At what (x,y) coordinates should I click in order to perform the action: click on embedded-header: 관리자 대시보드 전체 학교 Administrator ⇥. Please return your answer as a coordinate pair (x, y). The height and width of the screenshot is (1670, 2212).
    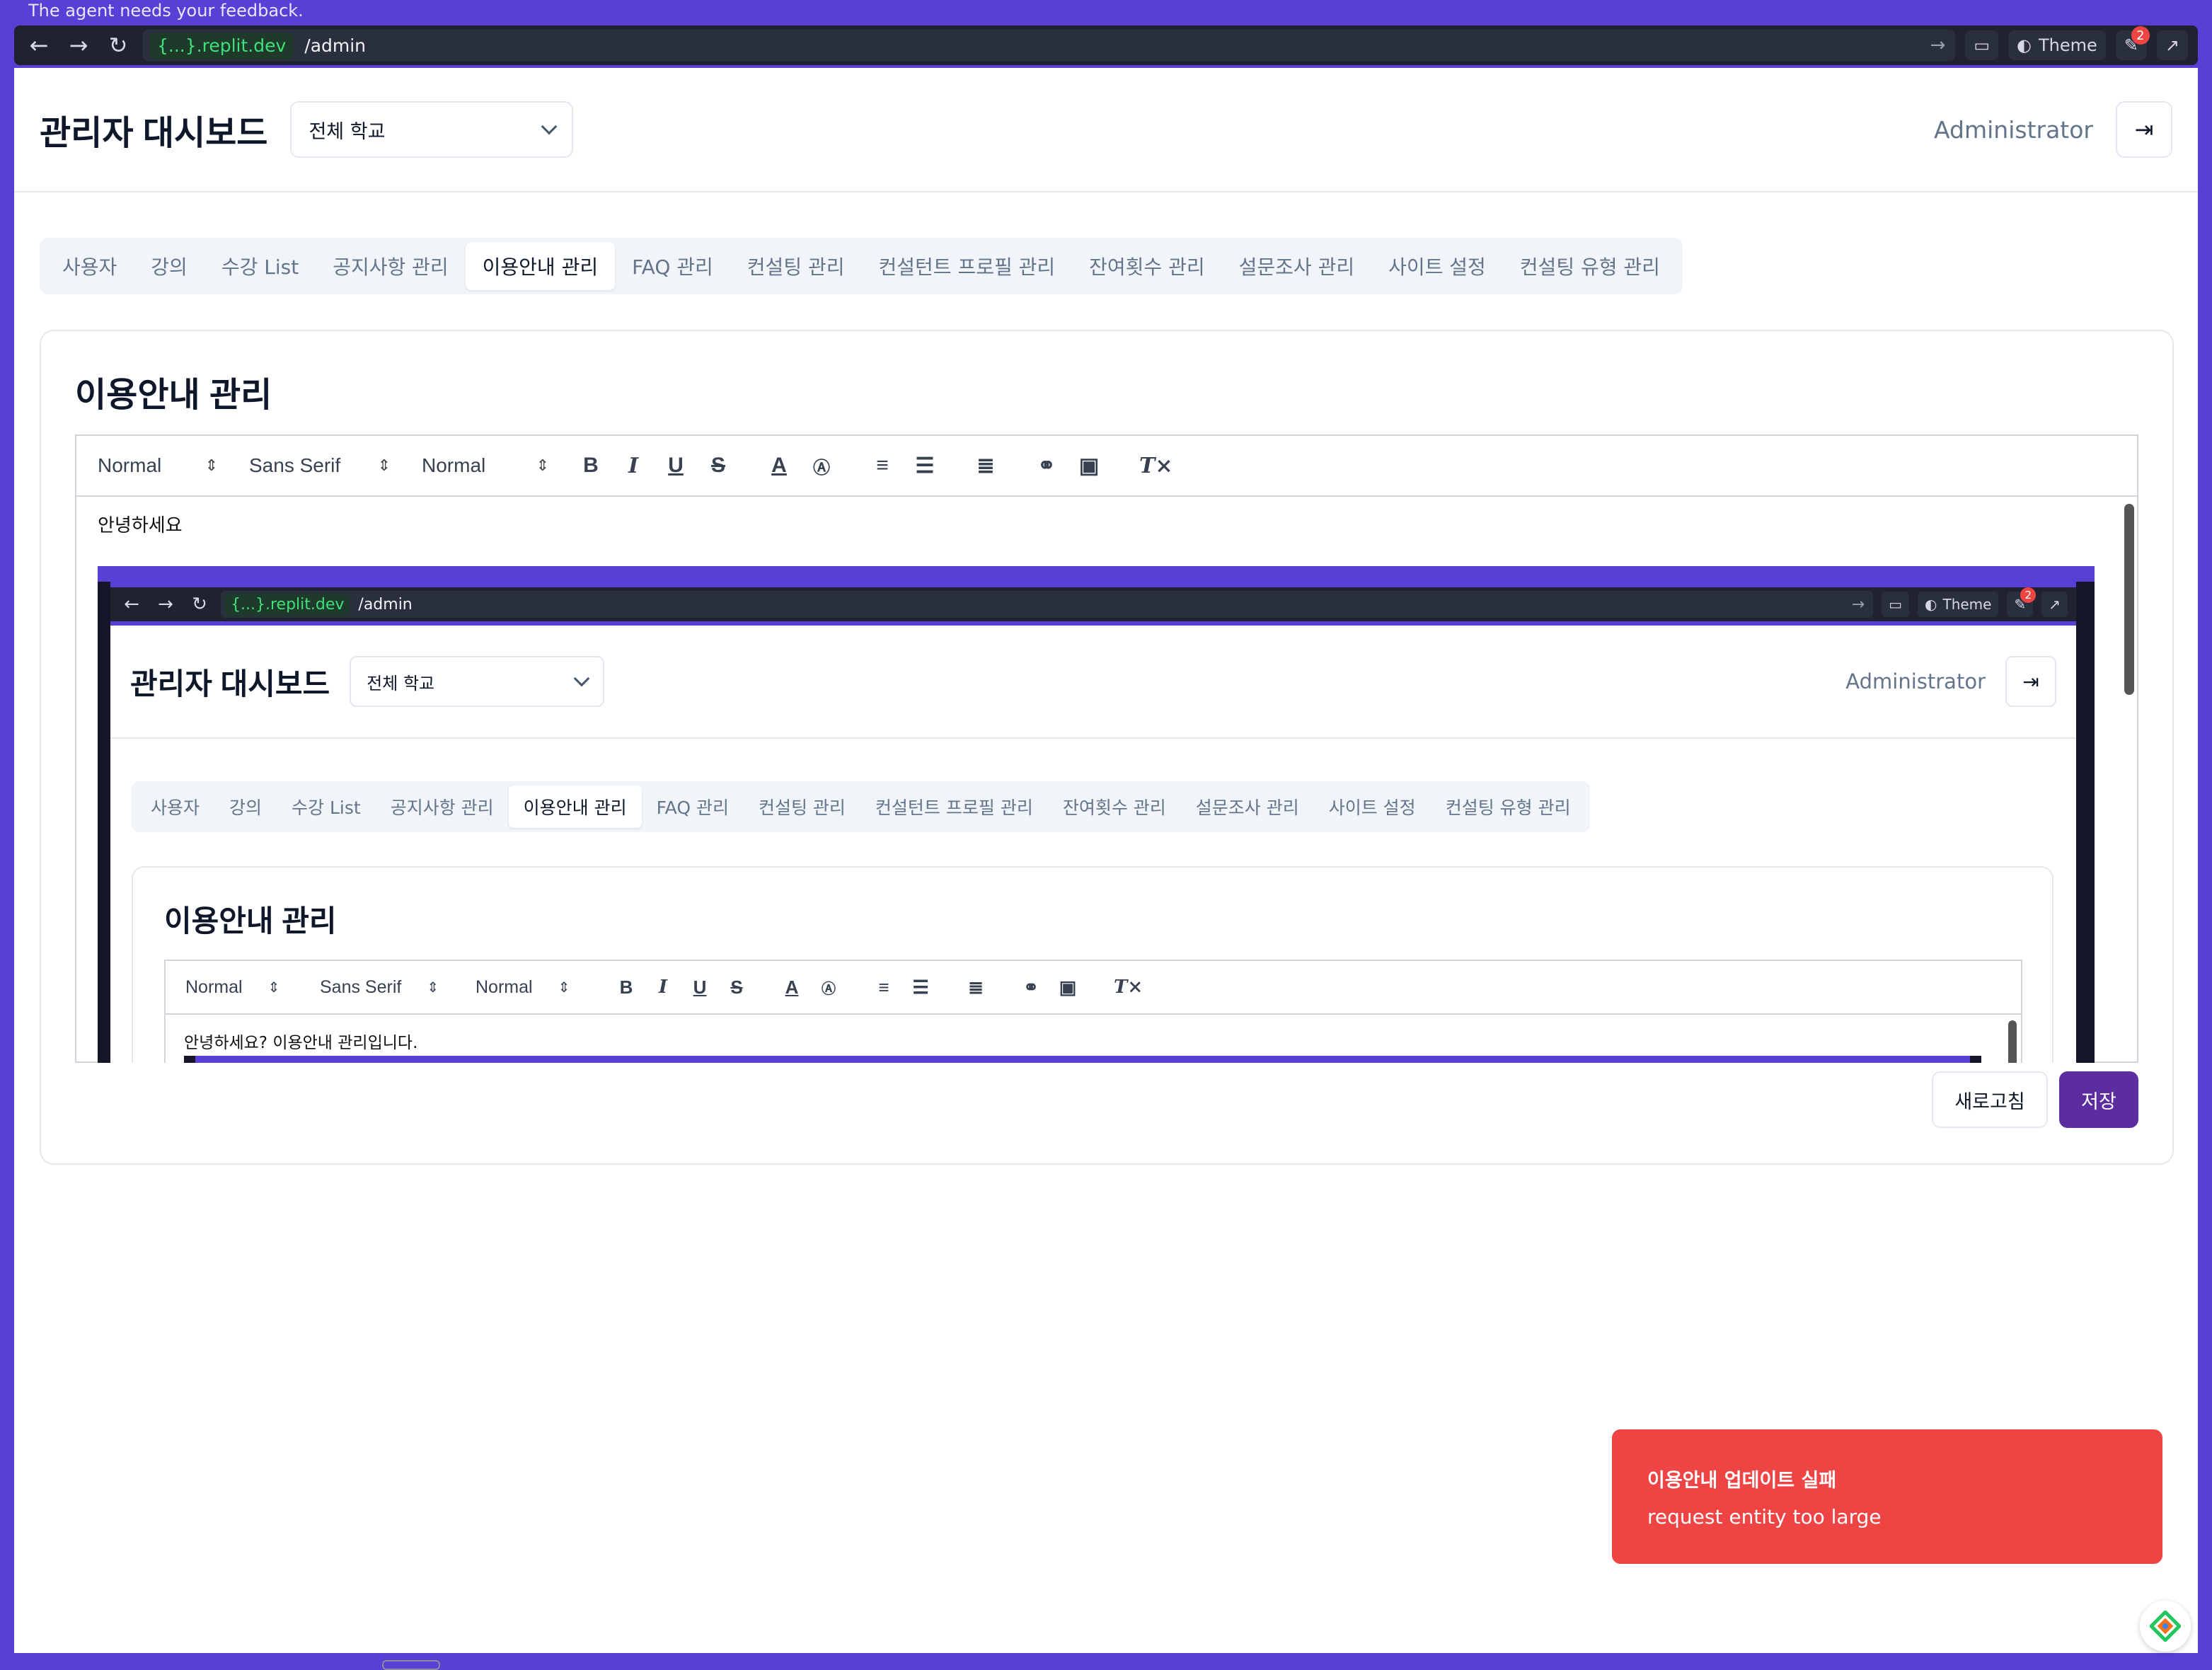
    Looking at the image, I should click on (1093, 682).